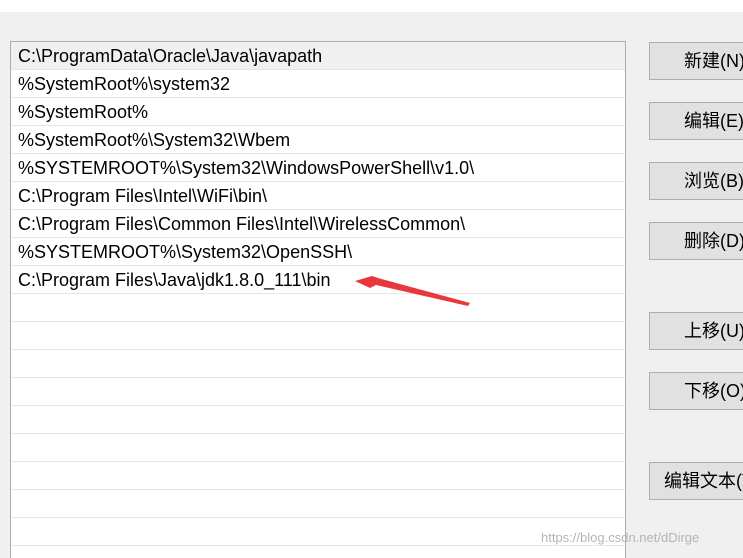  Describe the element at coordinates (620, 537) in the screenshot. I see `watermark: https://blog.csdn.net/dDirge` at that location.